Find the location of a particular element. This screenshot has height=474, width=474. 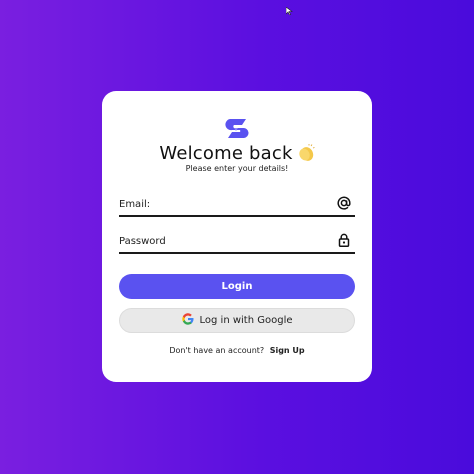

google-icon is located at coordinates (187, 318).